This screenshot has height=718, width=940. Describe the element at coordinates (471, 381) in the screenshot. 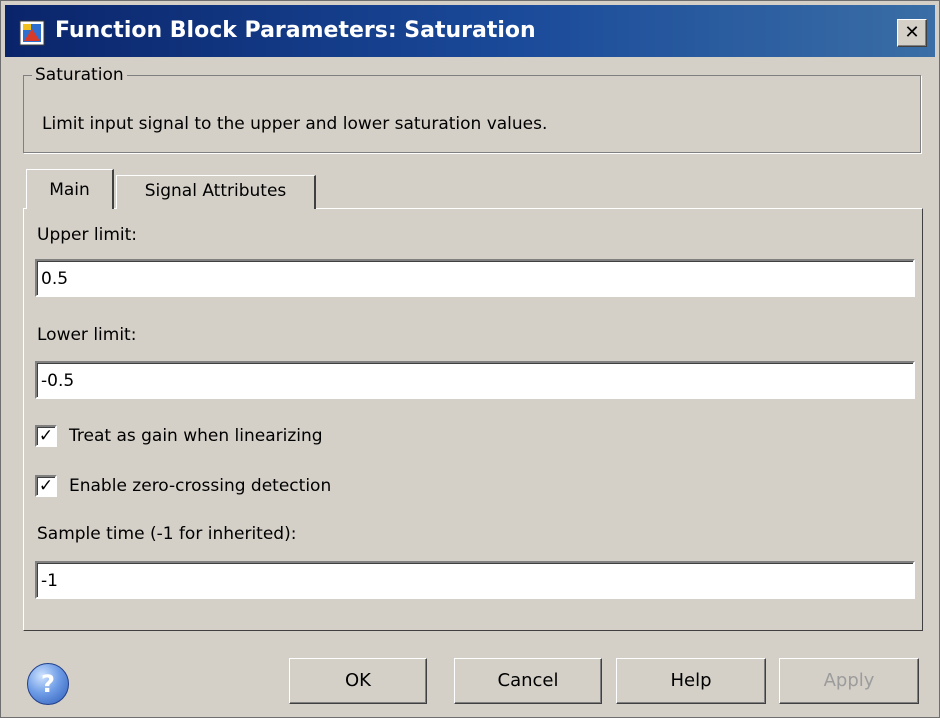

I see `lower-limit-input` at that location.